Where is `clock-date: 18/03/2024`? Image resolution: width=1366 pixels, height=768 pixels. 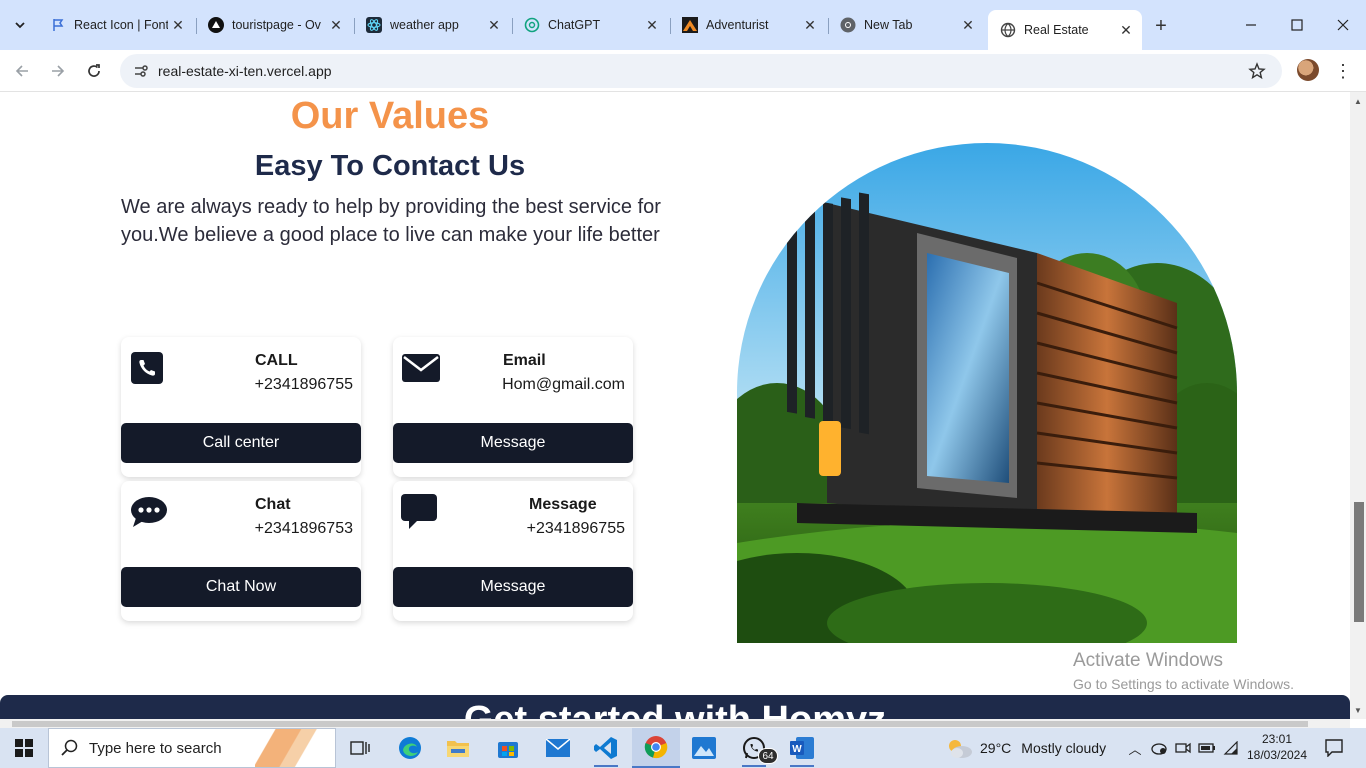 clock-date: 18/03/2024 is located at coordinates (1277, 755).